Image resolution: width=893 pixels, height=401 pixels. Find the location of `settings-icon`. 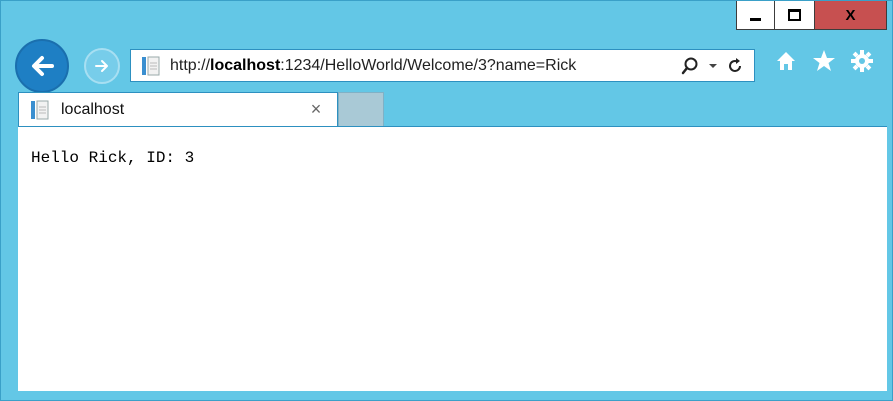

settings-icon is located at coordinates (862, 61).